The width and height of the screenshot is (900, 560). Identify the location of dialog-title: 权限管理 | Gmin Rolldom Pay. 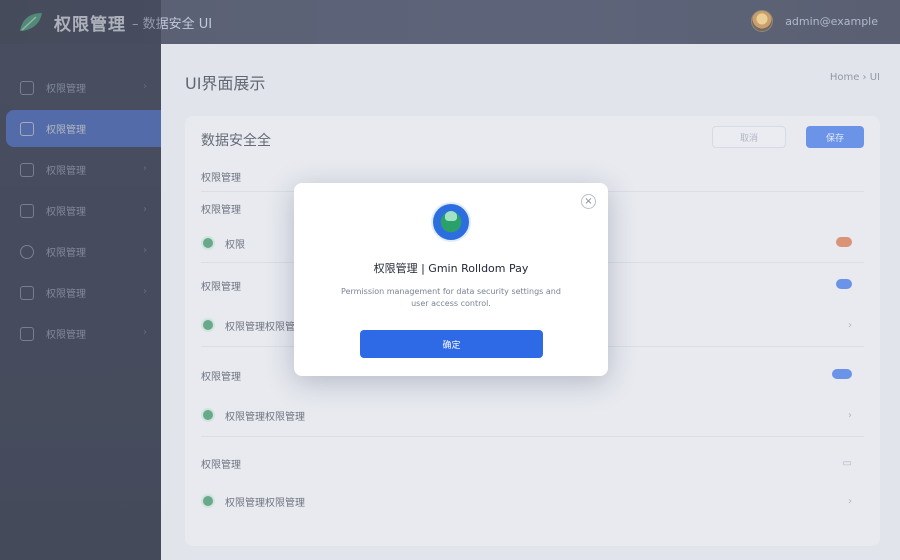
(451, 268).